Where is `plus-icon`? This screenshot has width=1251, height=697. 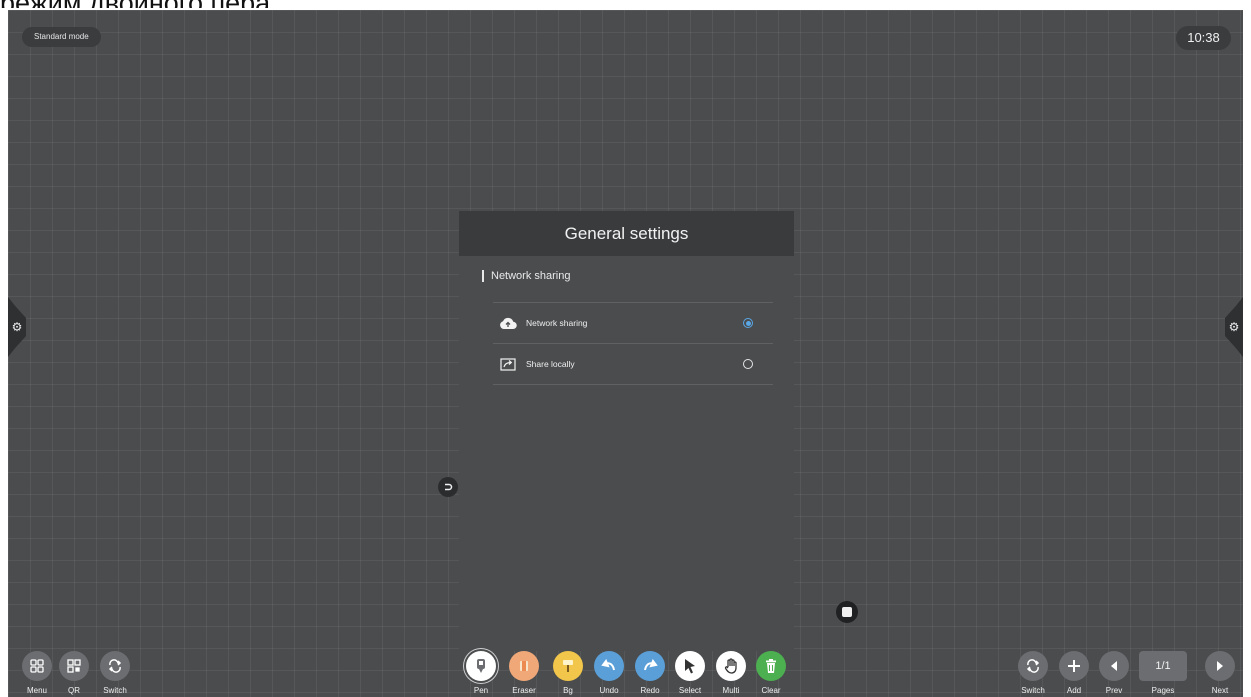 plus-icon is located at coordinates (1074, 666).